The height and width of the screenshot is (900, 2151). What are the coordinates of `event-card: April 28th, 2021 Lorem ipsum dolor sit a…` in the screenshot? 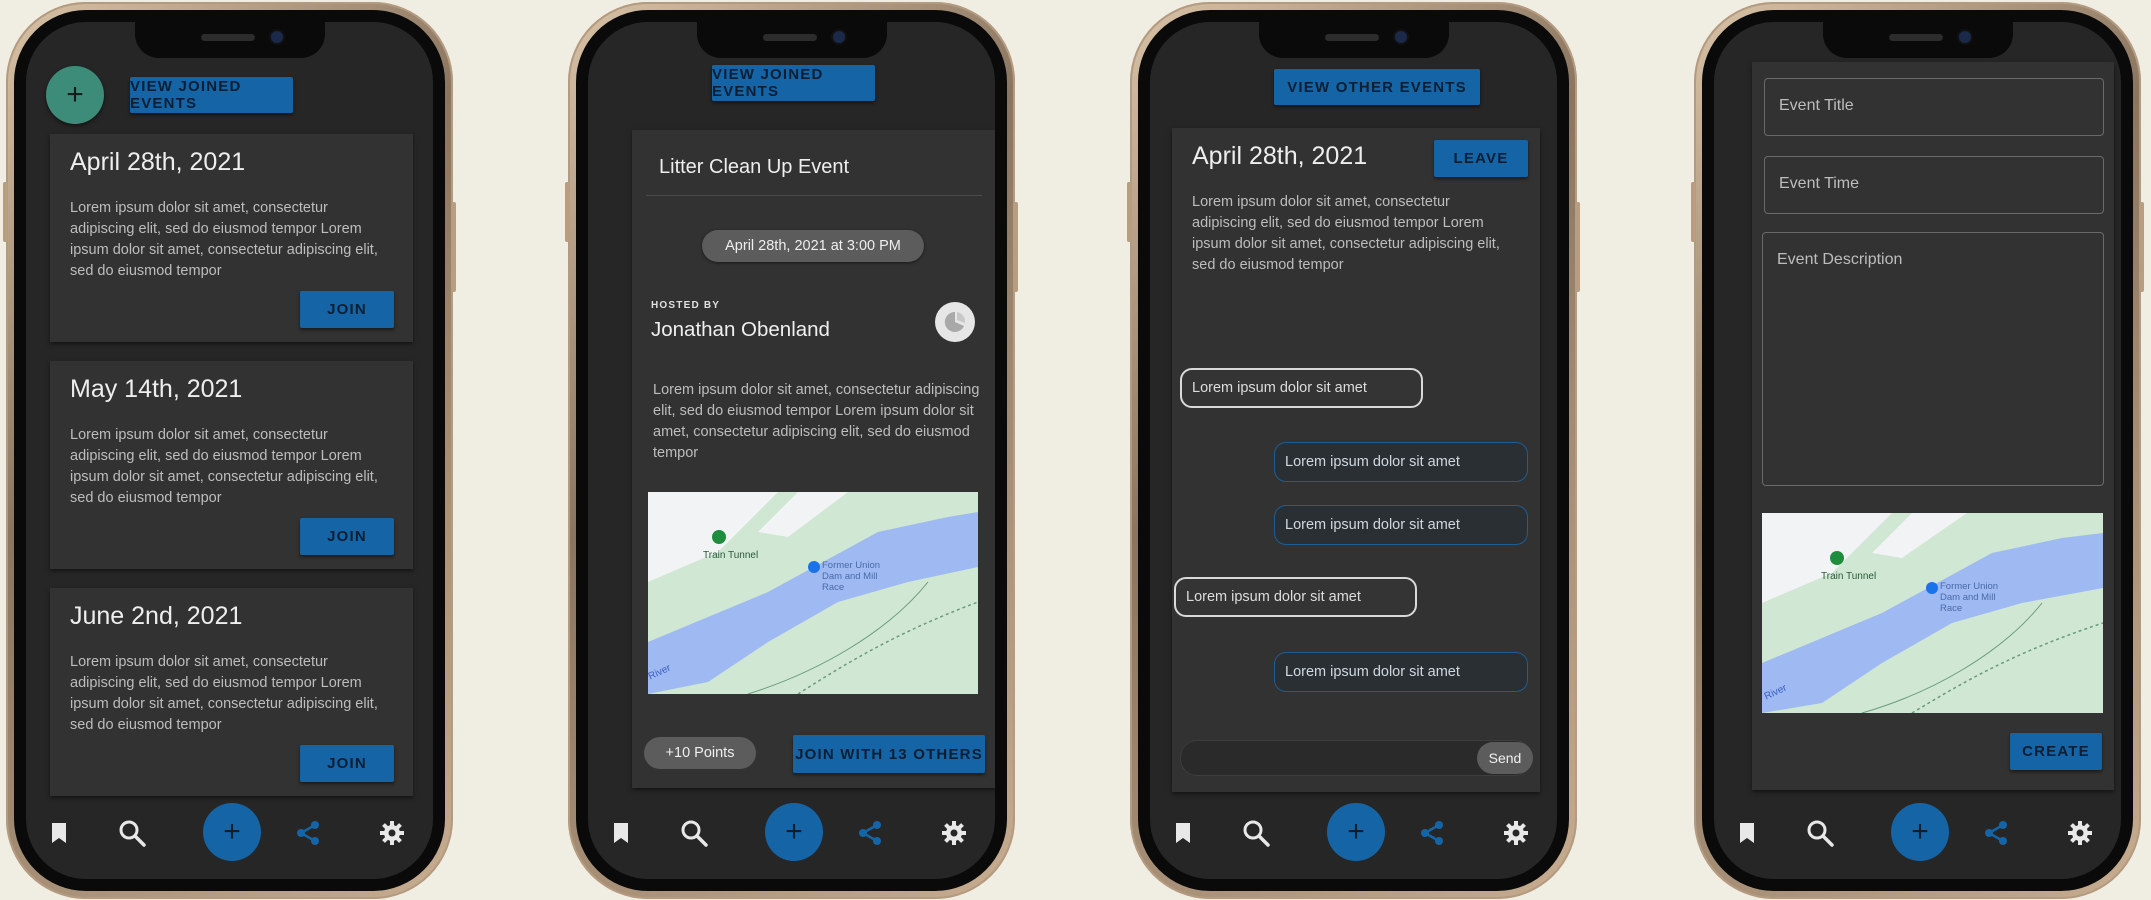 It's located at (231, 238).